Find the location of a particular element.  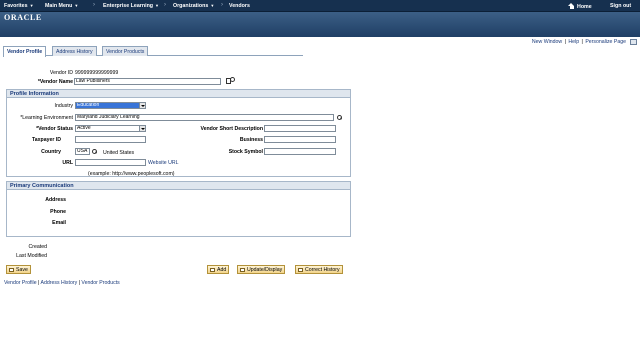

history-icon is located at coordinates (300, 269).